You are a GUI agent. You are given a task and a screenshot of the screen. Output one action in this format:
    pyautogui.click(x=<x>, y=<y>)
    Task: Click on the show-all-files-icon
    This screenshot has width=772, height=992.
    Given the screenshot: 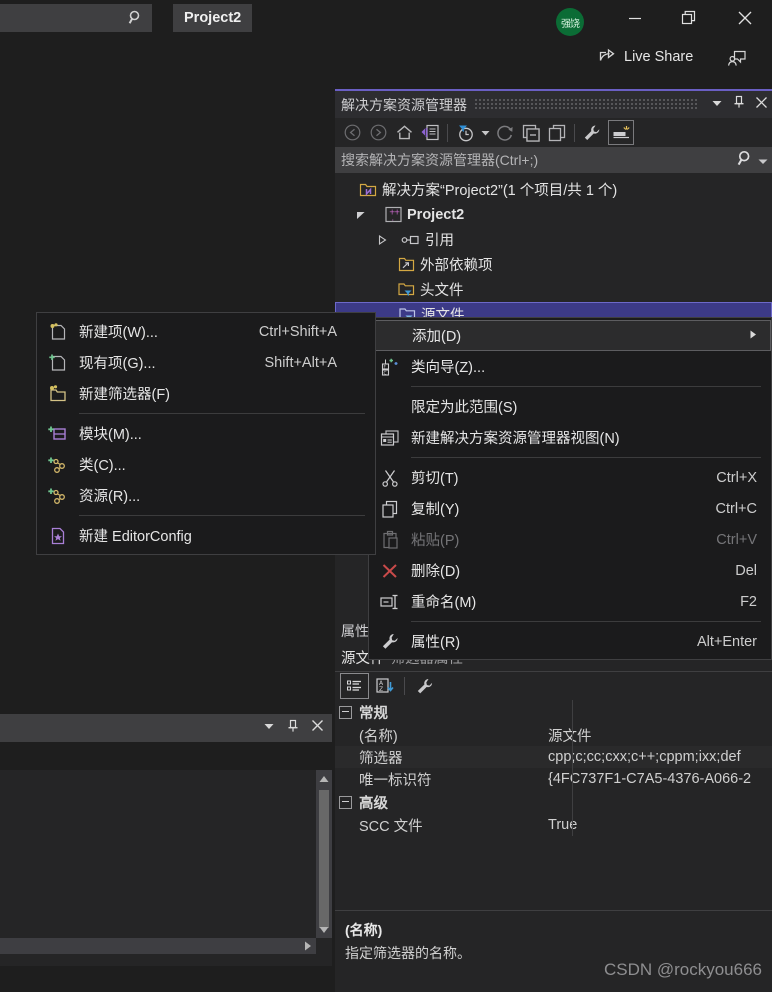 What is the action you would take?
    pyautogui.click(x=557, y=132)
    